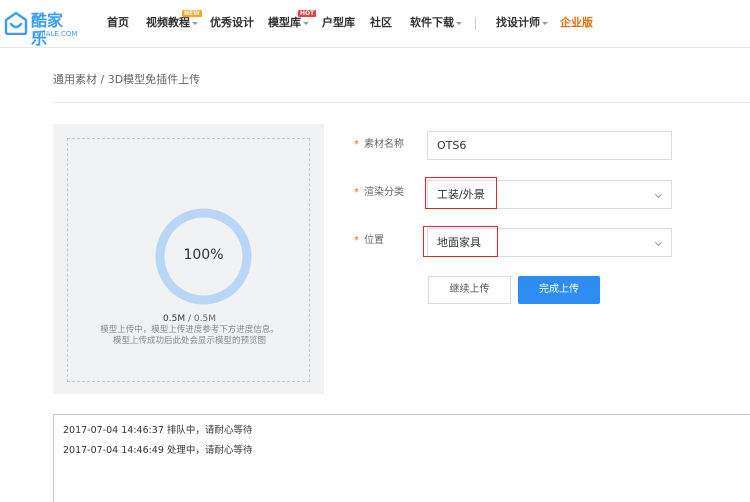 Image resolution: width=750 pixels, height=502 pixels. What do you see at coordinates (41, 28) in the screenshot?
I see `logo: 酷家乐 KUJIALE.COM` at bounding box center [41, 28].